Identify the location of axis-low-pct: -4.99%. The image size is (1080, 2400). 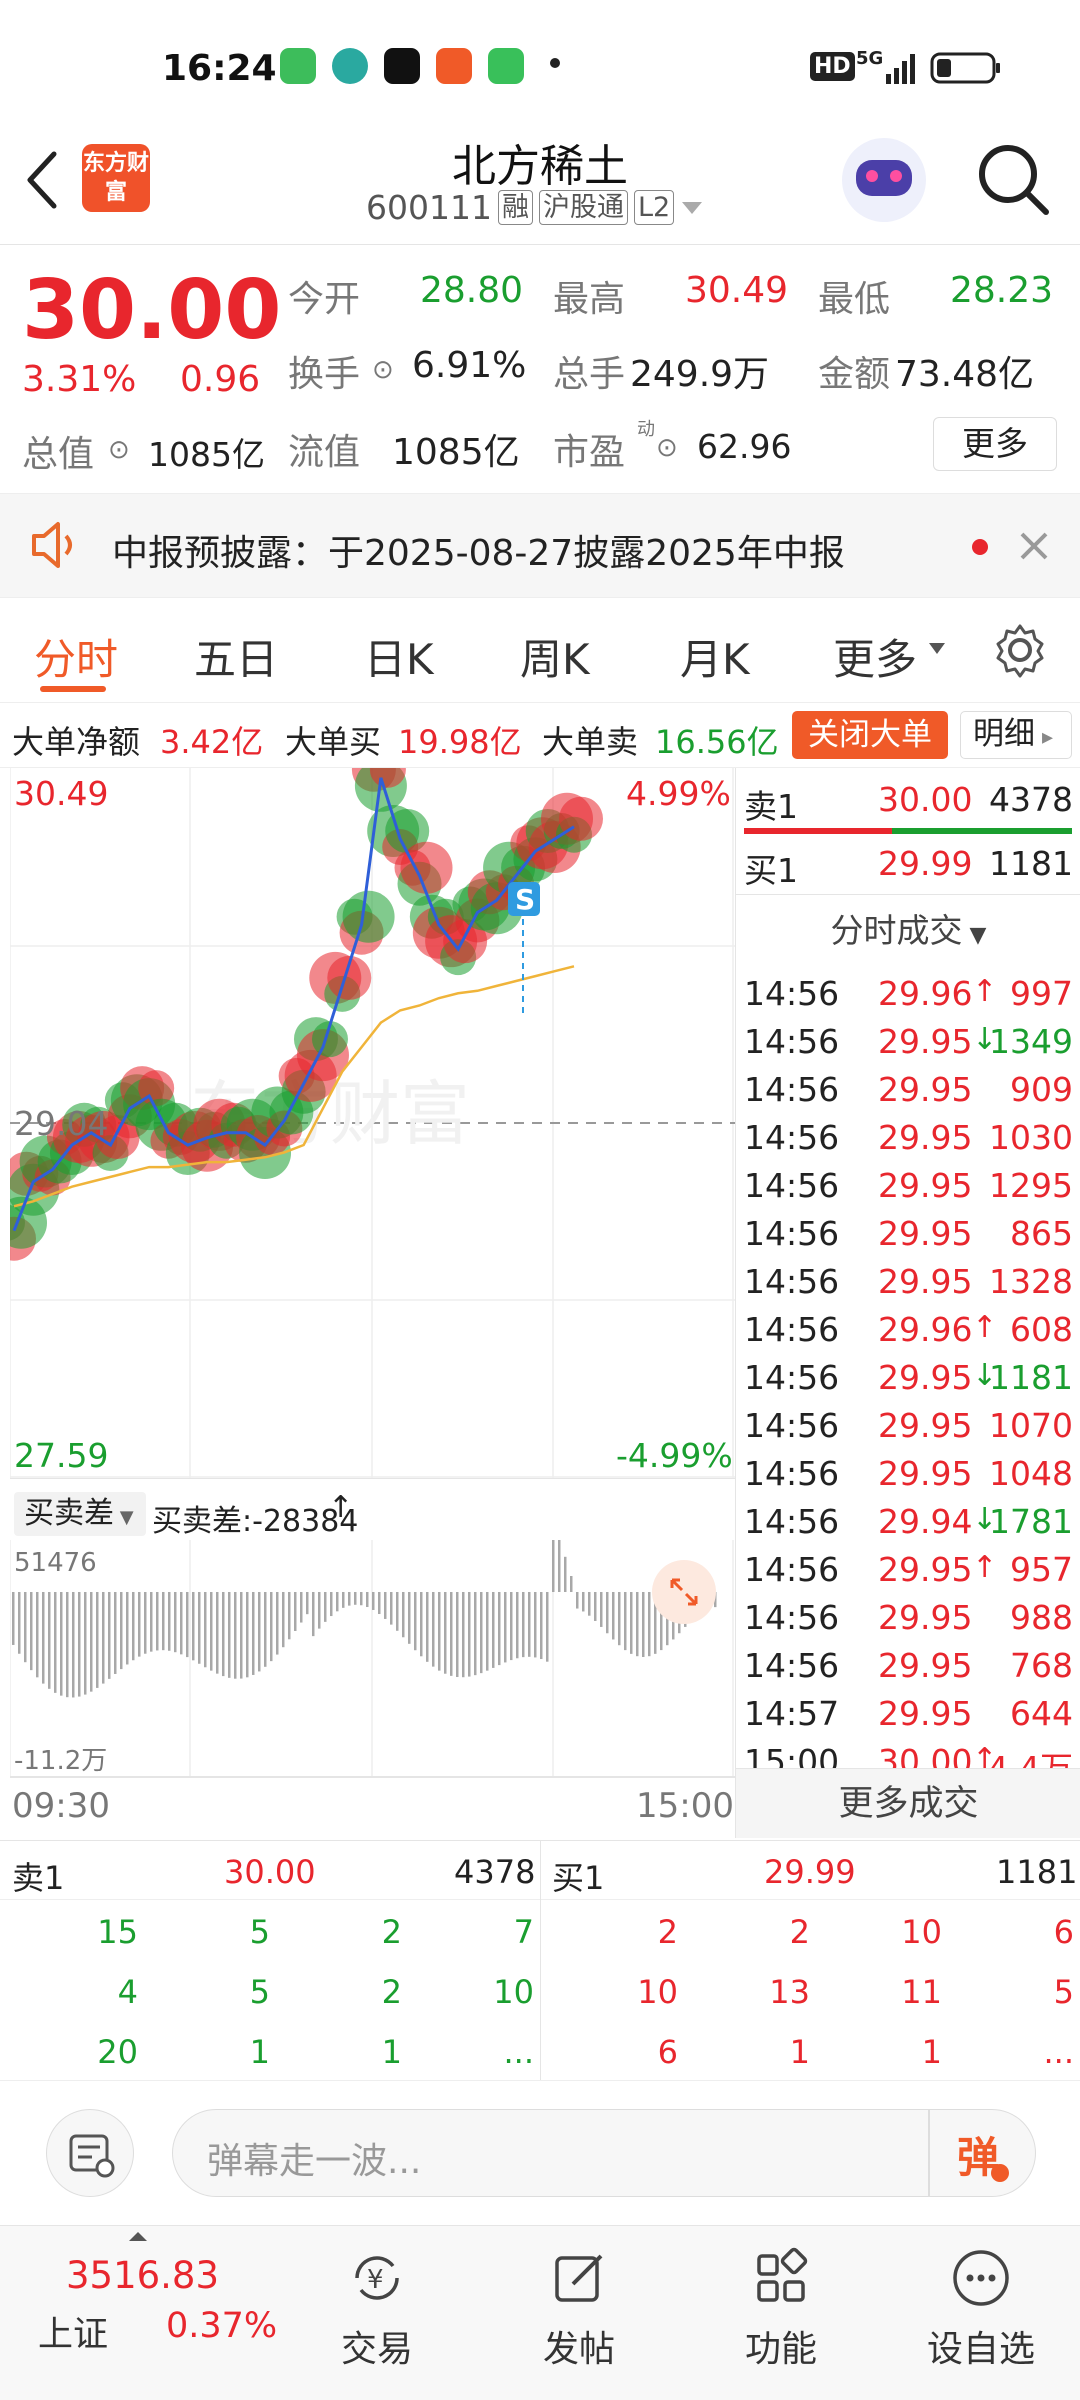
(674, 1455).